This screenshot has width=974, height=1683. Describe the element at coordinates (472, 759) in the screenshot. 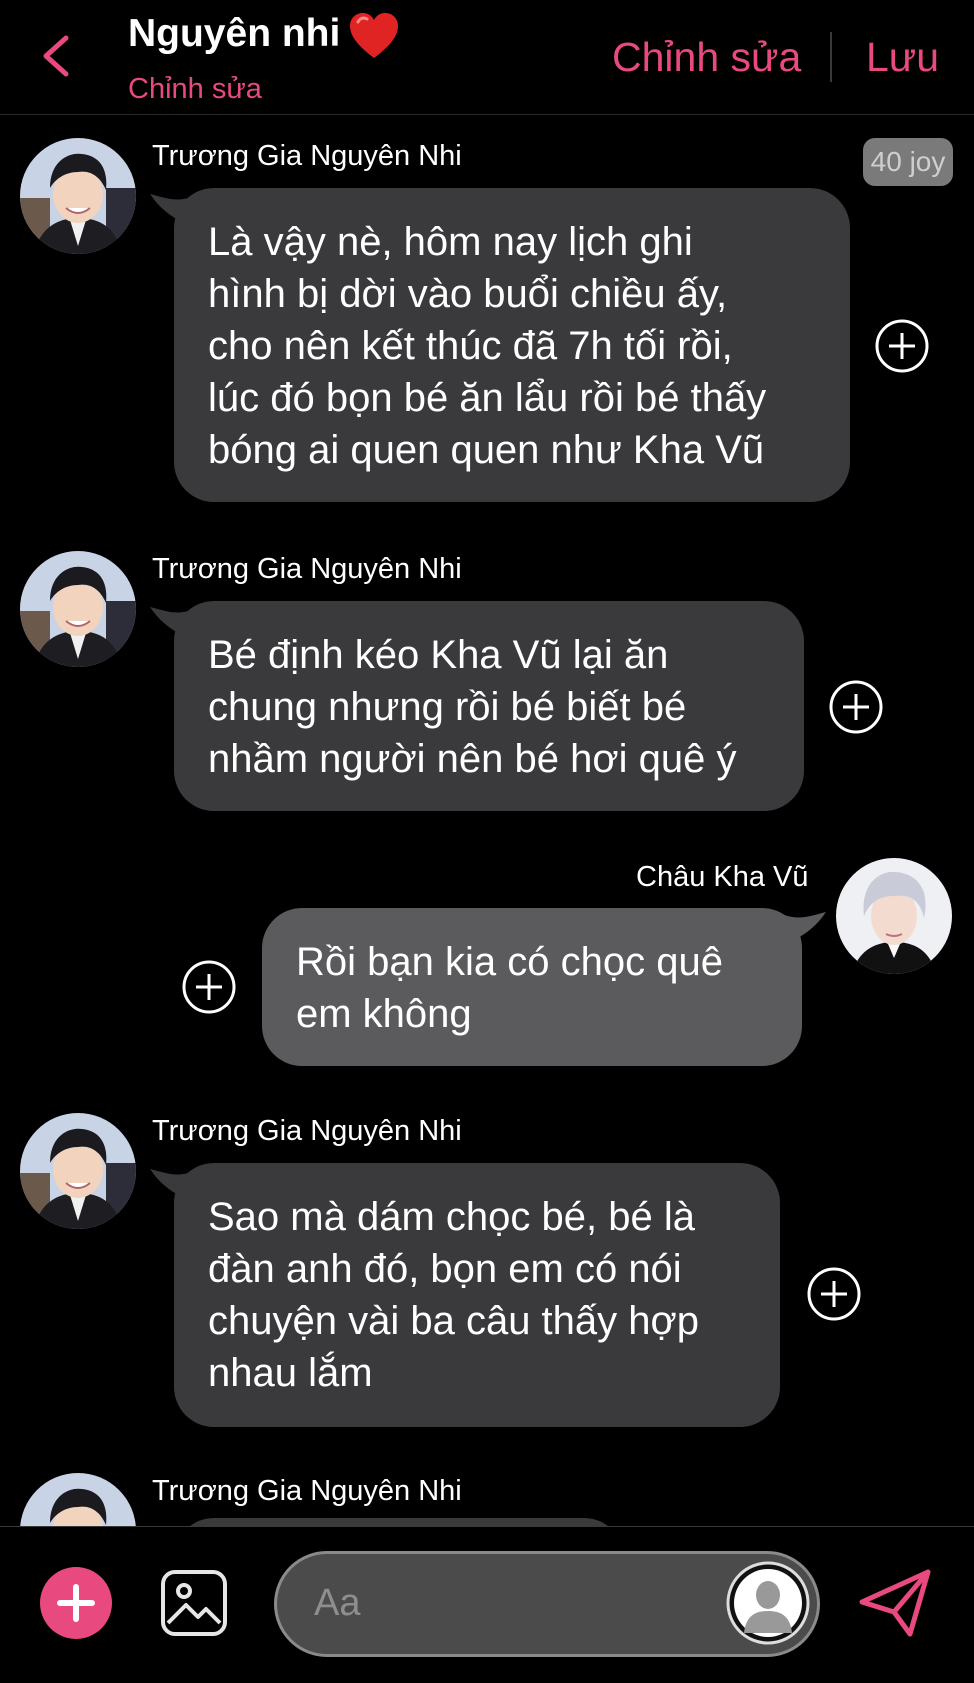

I see `message-line: nhầm người nên bé hơi quê ý` at that location.